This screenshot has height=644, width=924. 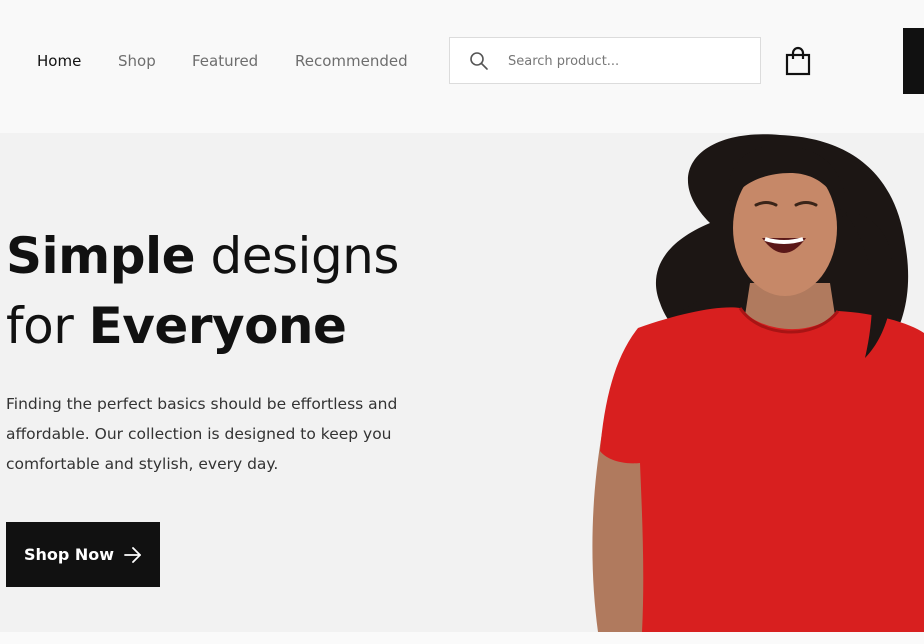 What do you see at coordinates (69, 554) in the screenshot?
I see `shop-now-label: Shop Now` at bounding box center [69, 554].